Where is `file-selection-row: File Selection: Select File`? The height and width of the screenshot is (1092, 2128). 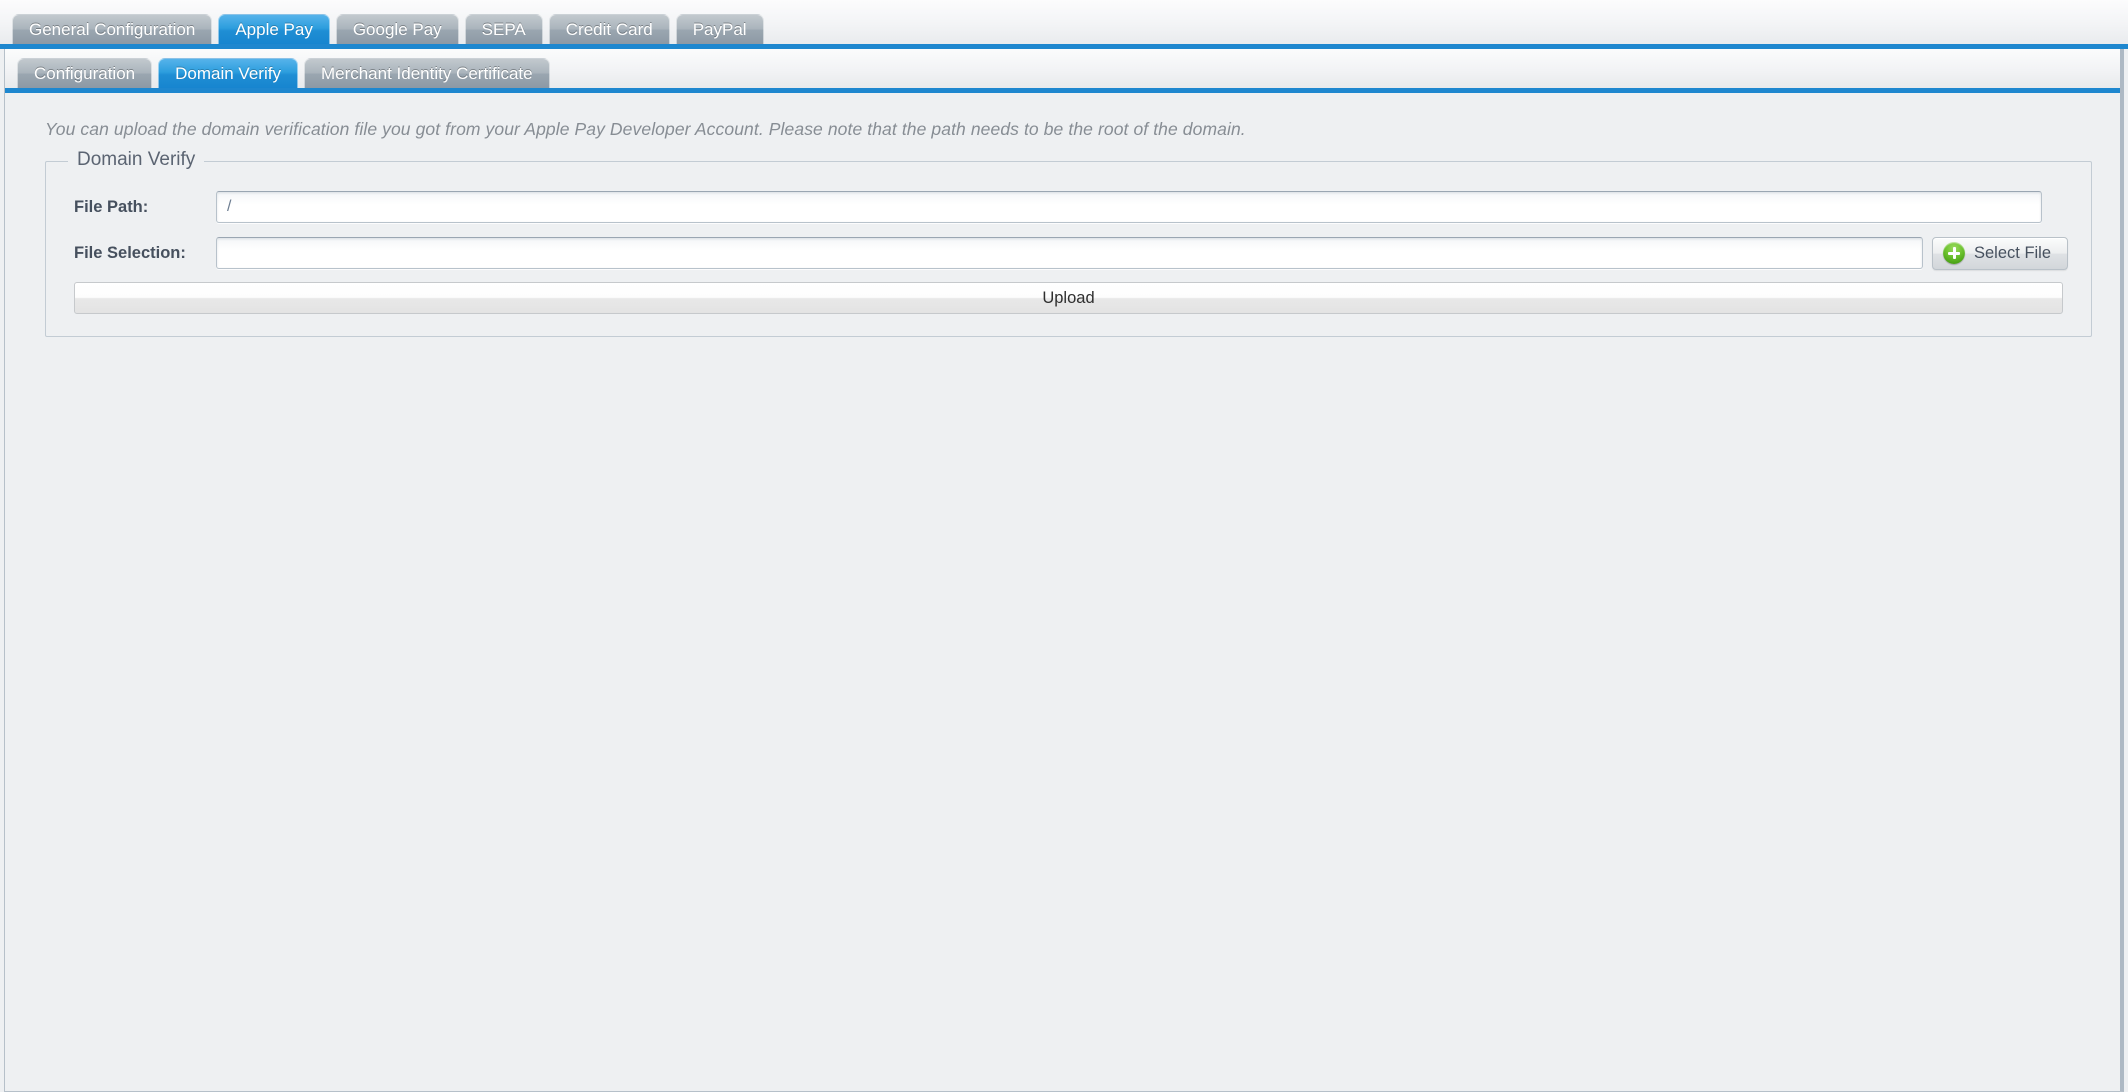 file-selection-row: File Selection: Select File is located at coordinates (1068, 253).